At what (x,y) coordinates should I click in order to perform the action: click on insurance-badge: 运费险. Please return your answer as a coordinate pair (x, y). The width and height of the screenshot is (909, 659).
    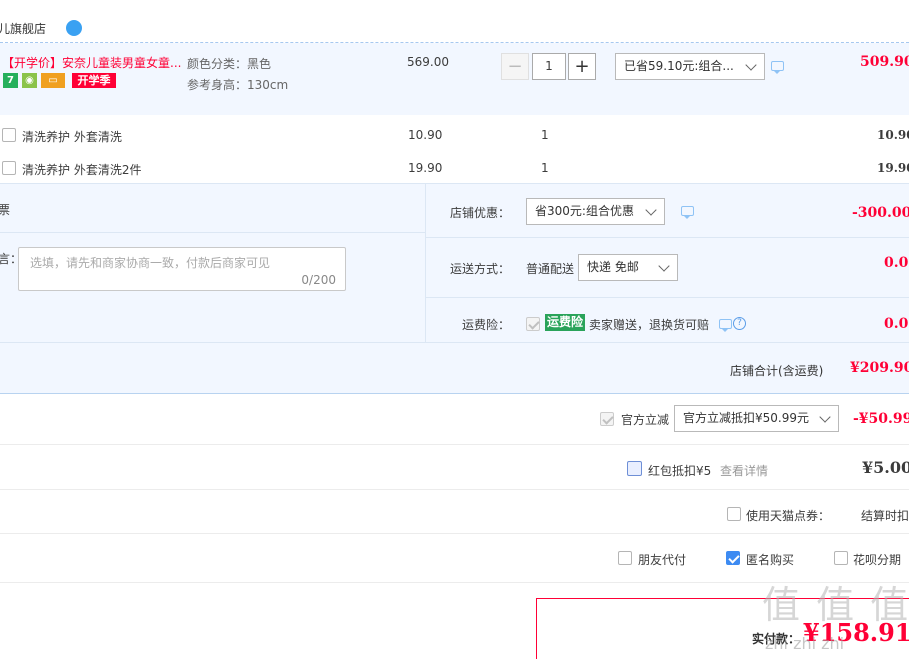
    Looking at the image, I should click on (565, 322).